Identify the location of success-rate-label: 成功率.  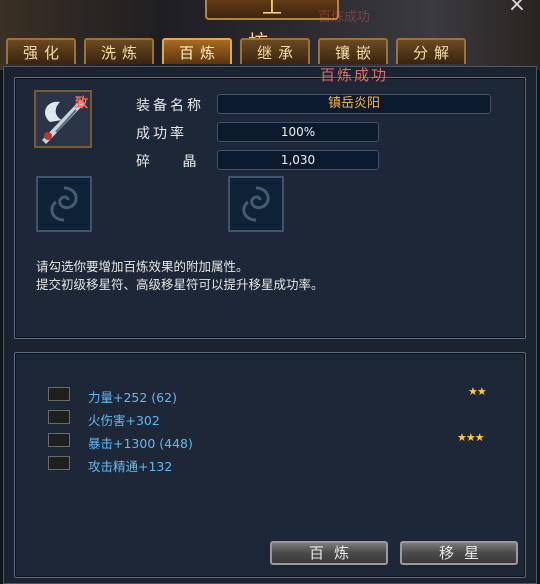
(161, 134).